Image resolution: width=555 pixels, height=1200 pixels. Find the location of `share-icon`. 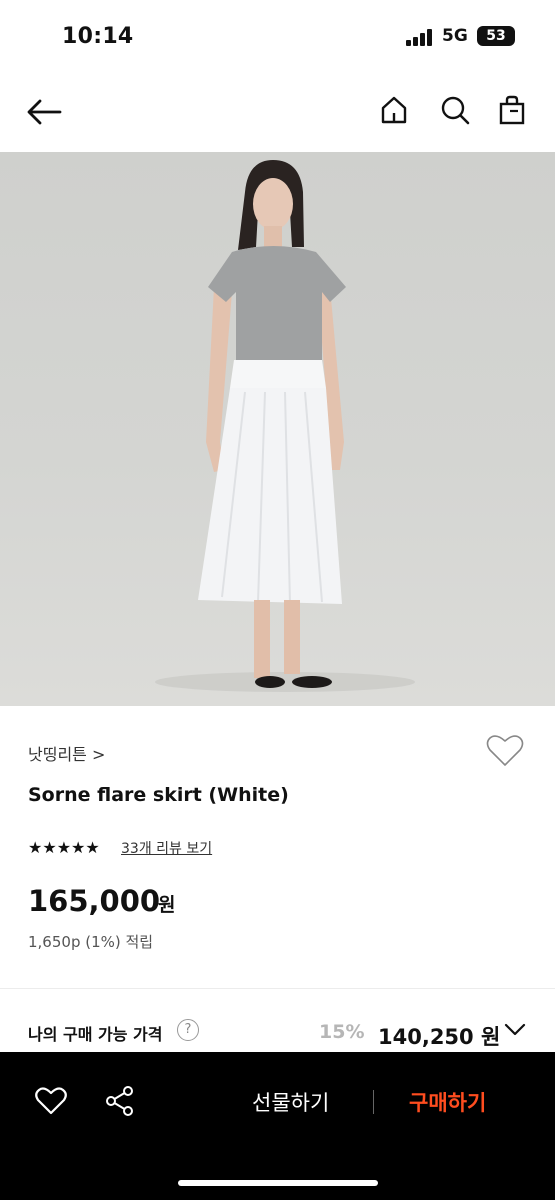

share-icon is located at coordinates (119, 1101).